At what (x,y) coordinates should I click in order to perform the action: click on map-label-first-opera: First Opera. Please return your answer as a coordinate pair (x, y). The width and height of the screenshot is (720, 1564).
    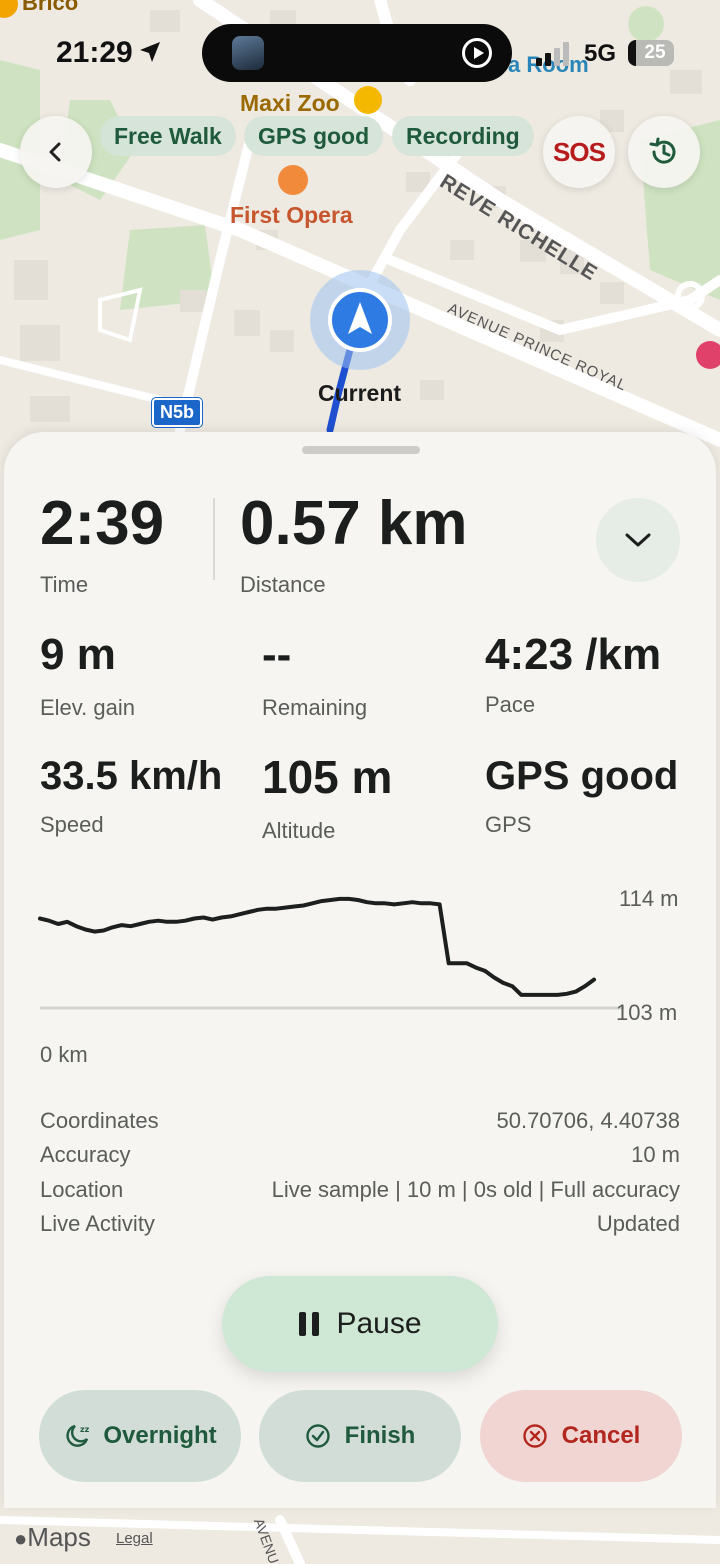
    Looking at the image, I should click on (291, 215).